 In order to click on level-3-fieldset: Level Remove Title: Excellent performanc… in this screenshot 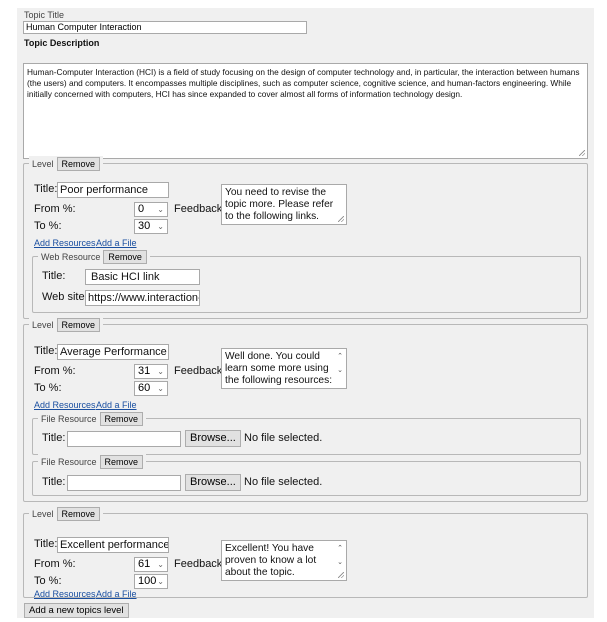, I will do `click(305, 552)`.